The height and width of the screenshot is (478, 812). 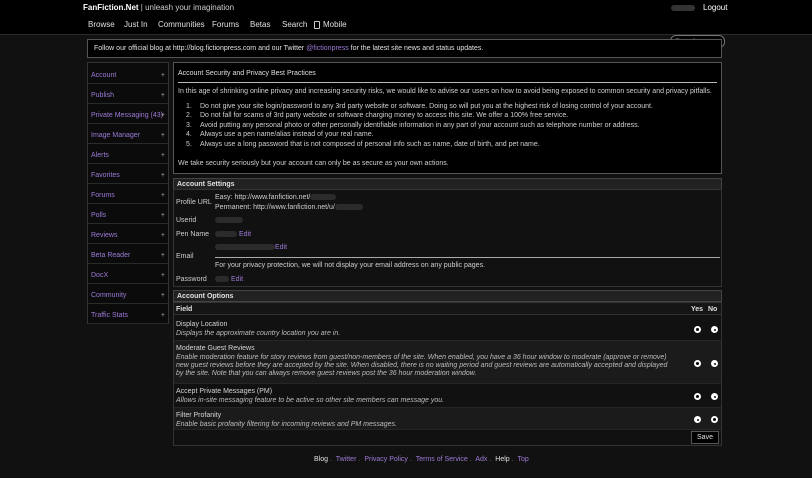 I want to click on easy-url-row: Easy: http://www.fanfiction.net/, so click(x=276, y=197).